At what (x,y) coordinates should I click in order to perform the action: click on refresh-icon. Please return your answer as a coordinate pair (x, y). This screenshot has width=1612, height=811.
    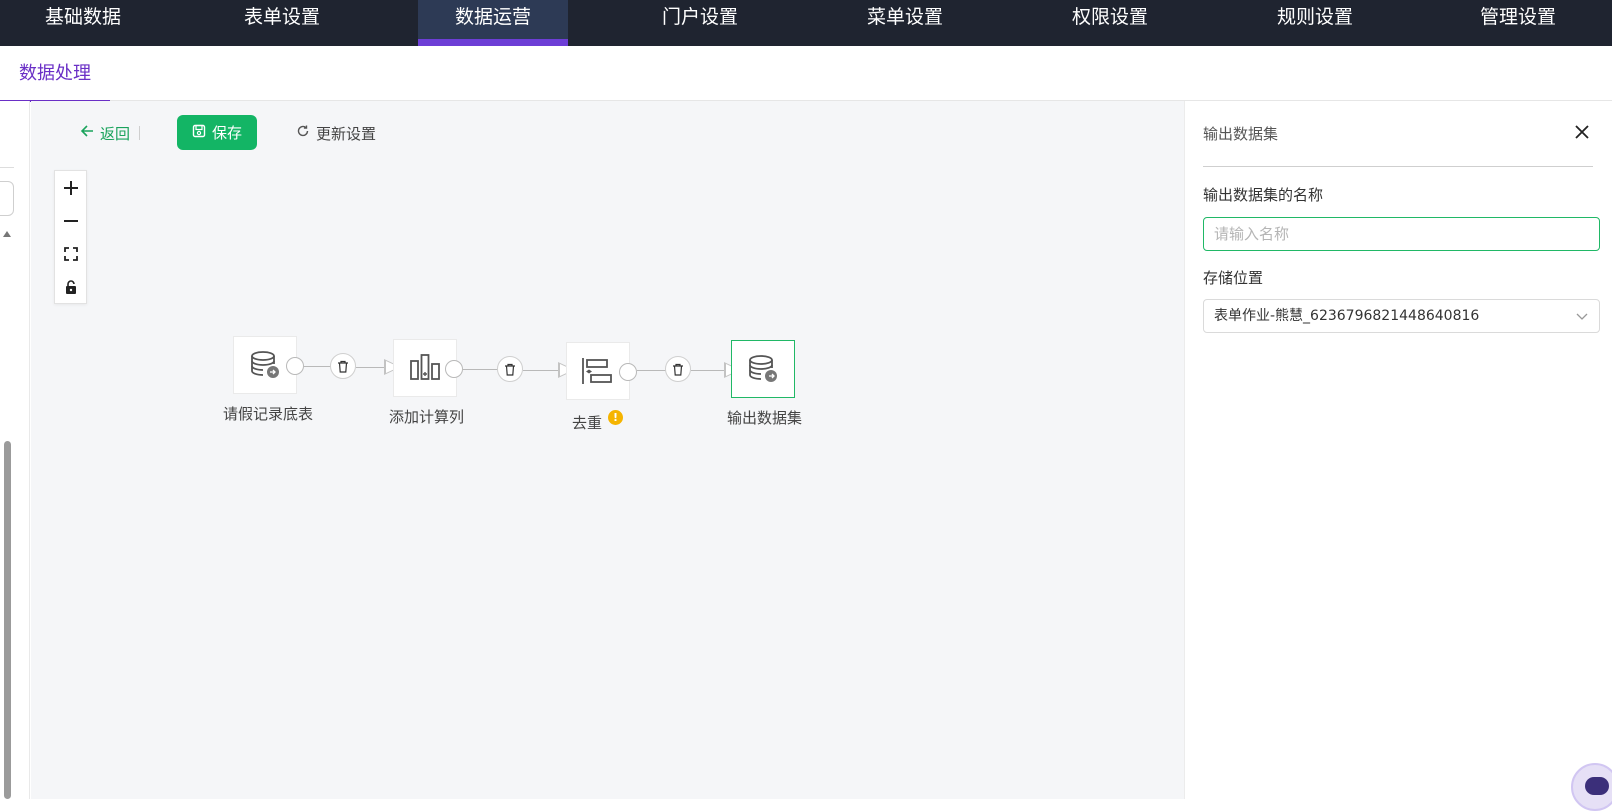
    Looking at the image, I should click on (303, 133).